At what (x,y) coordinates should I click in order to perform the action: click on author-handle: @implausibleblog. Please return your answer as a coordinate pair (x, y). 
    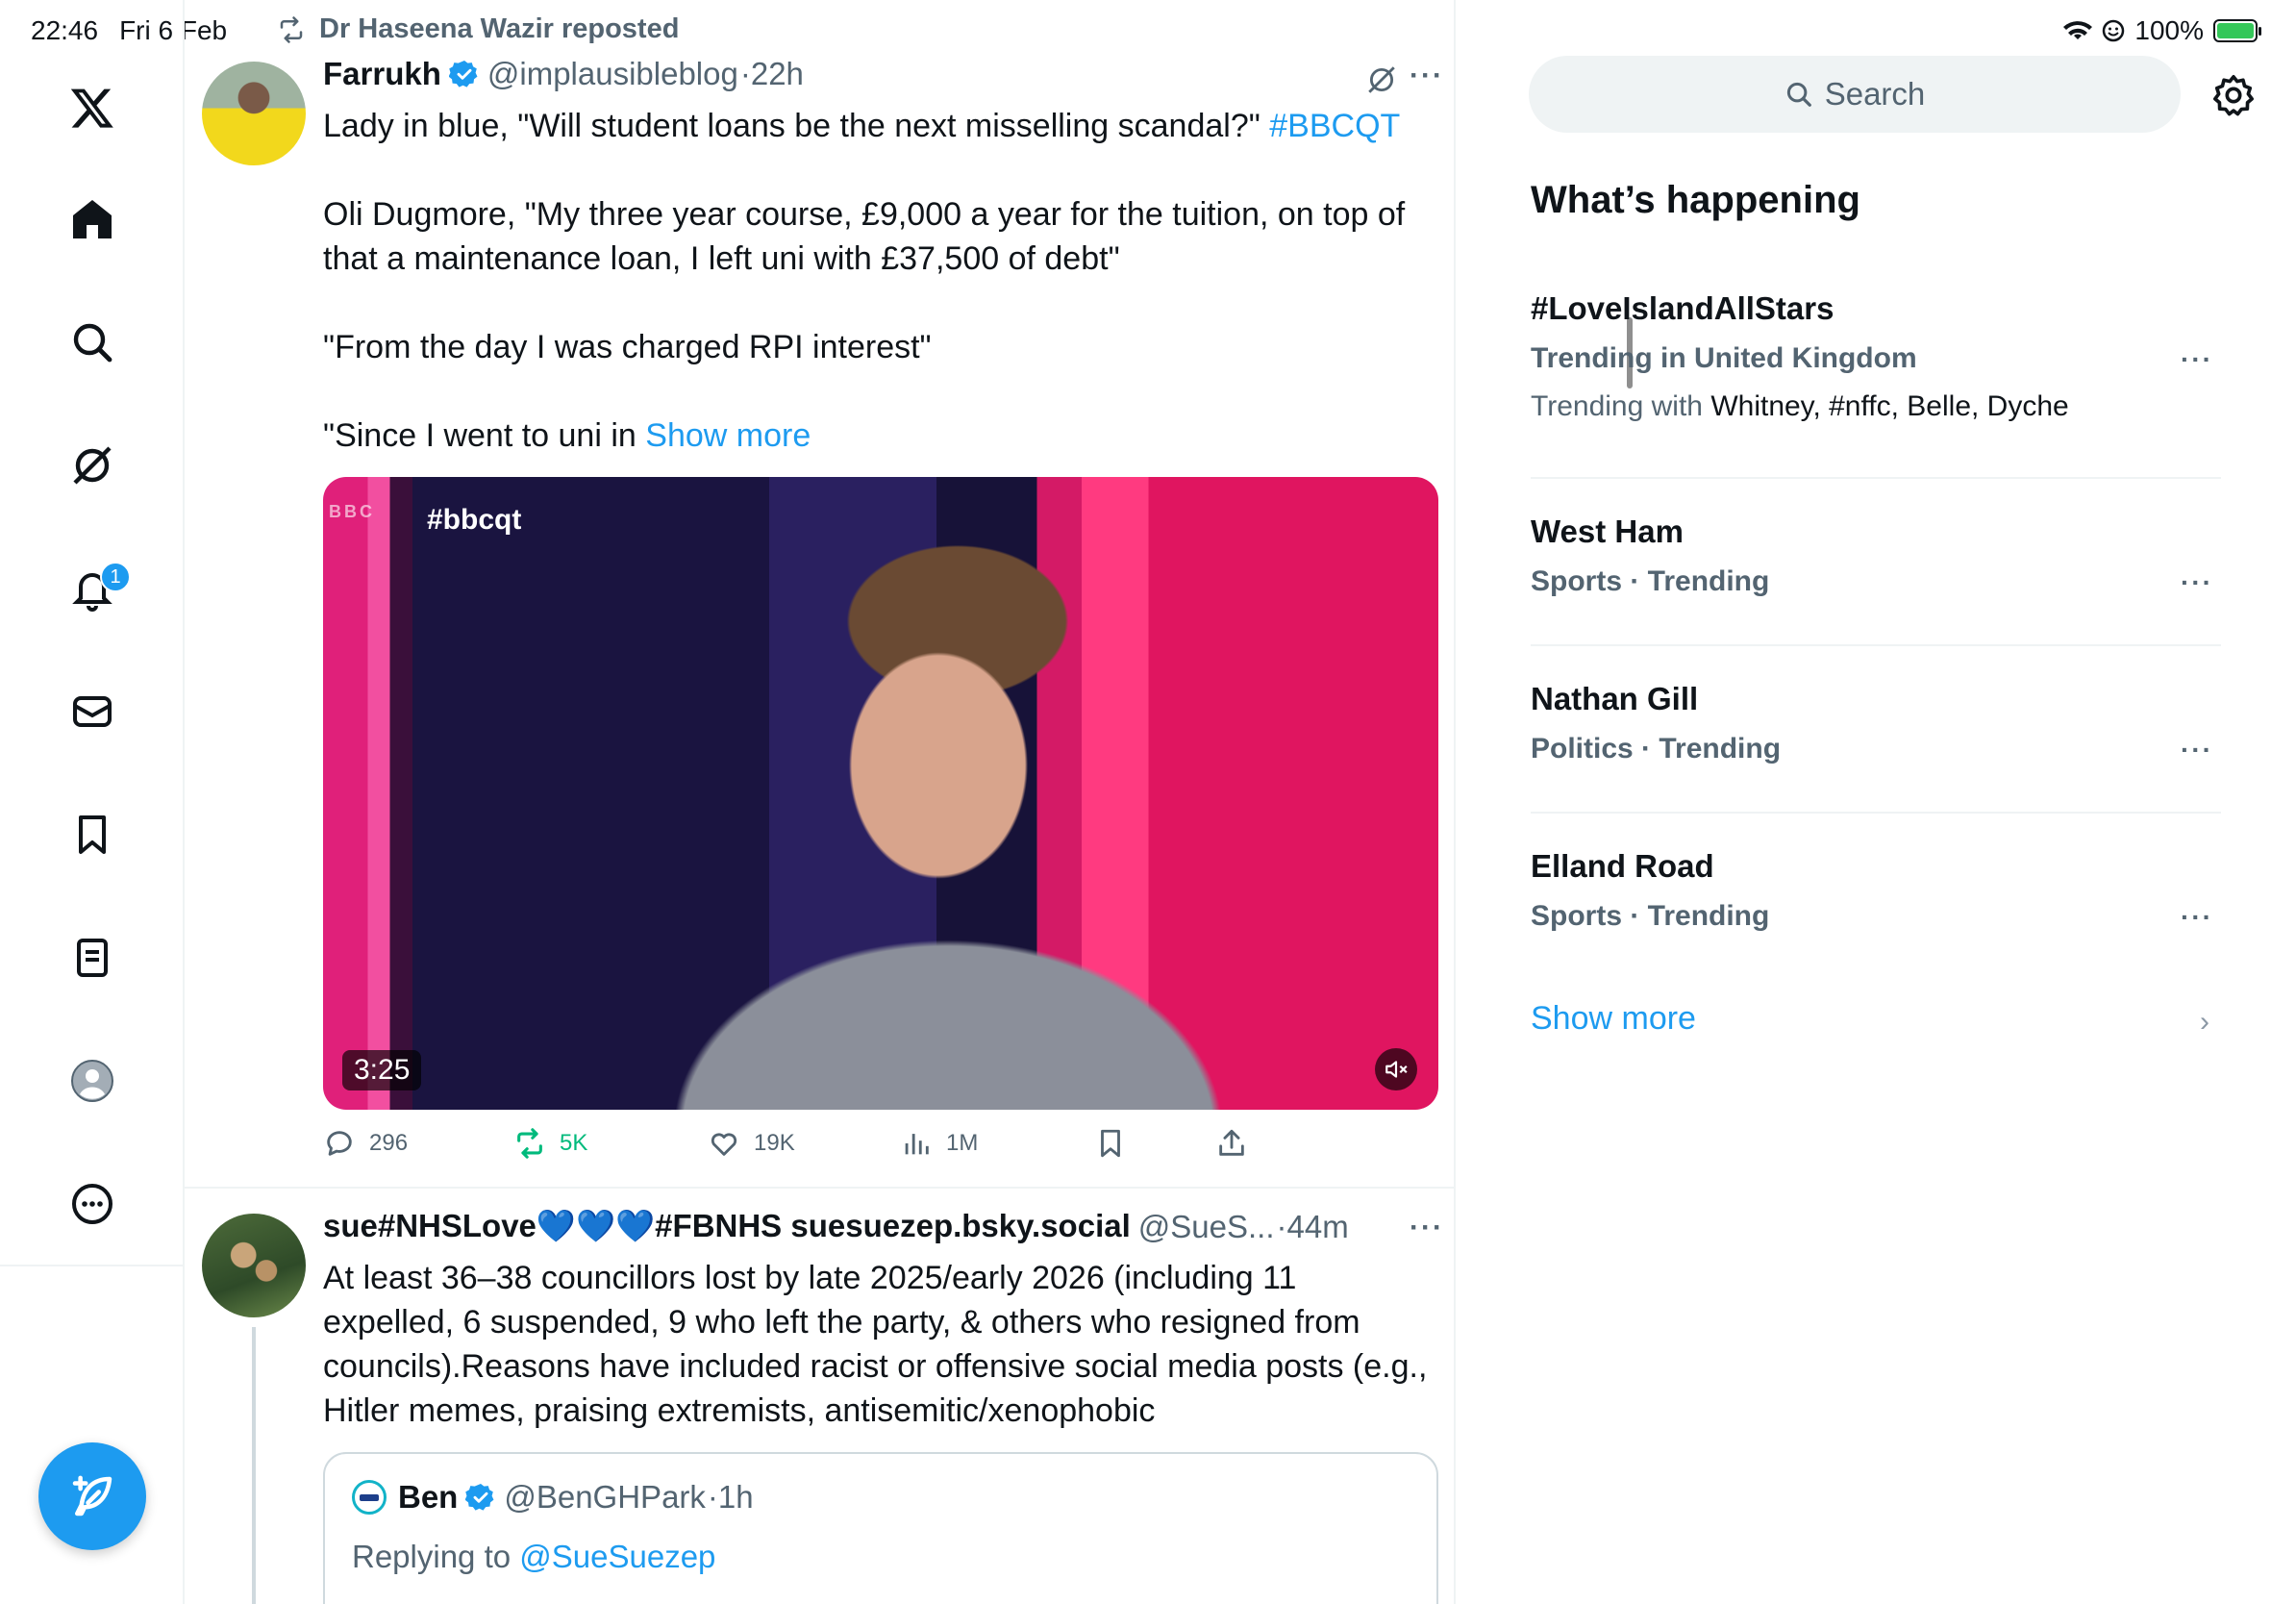
    Looking at the image, I should click on (612, 74).